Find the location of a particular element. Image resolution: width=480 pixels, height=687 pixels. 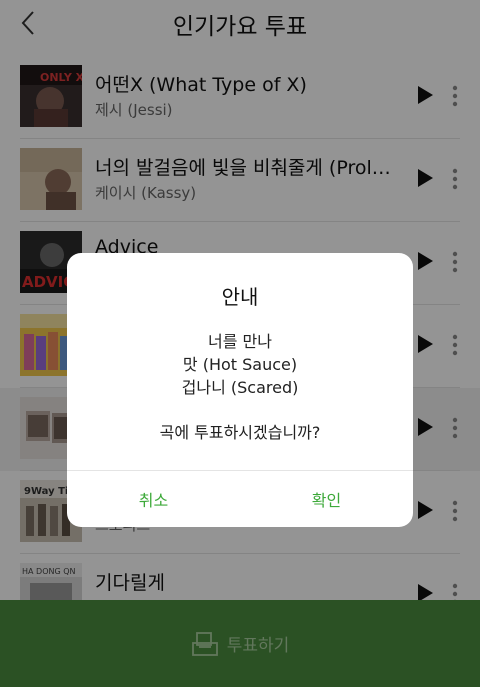

dialog-song-line: 너를 만나 is located at coordinates (240, 341).